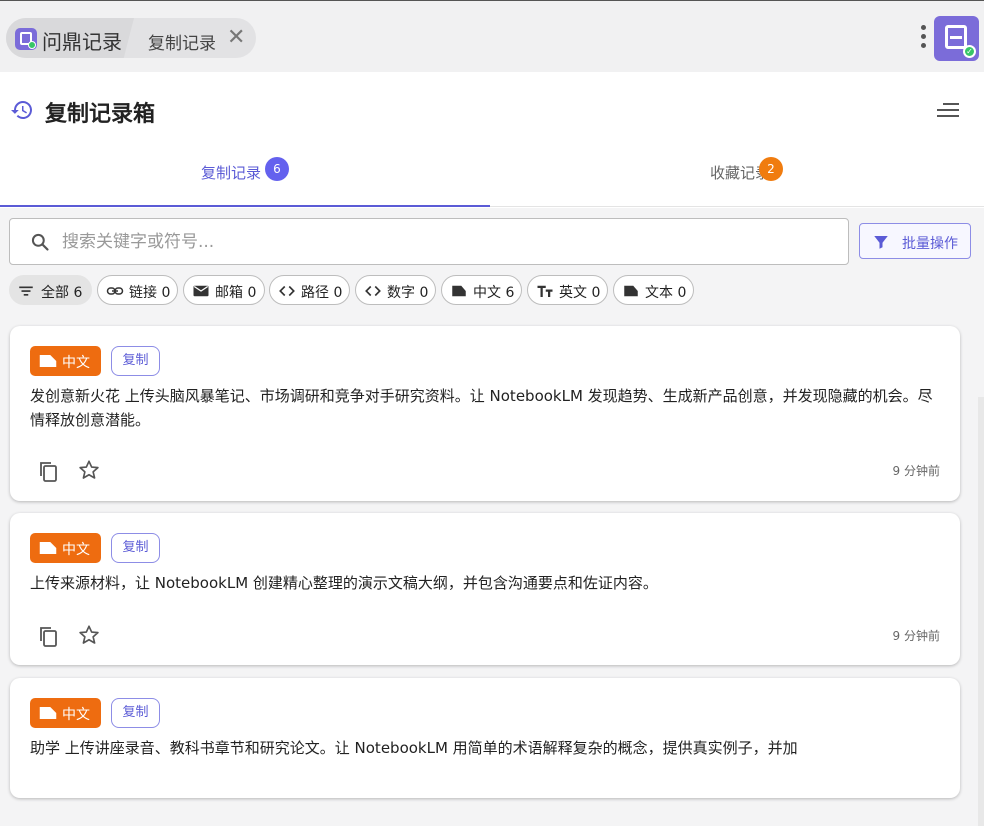 Image resolution: width=984 pixels, height=826 pixels. What do you see at coordinates (408, 293) in the screenshot?
I see `chip-label: 数字 0` at bounding box center [408, 293].